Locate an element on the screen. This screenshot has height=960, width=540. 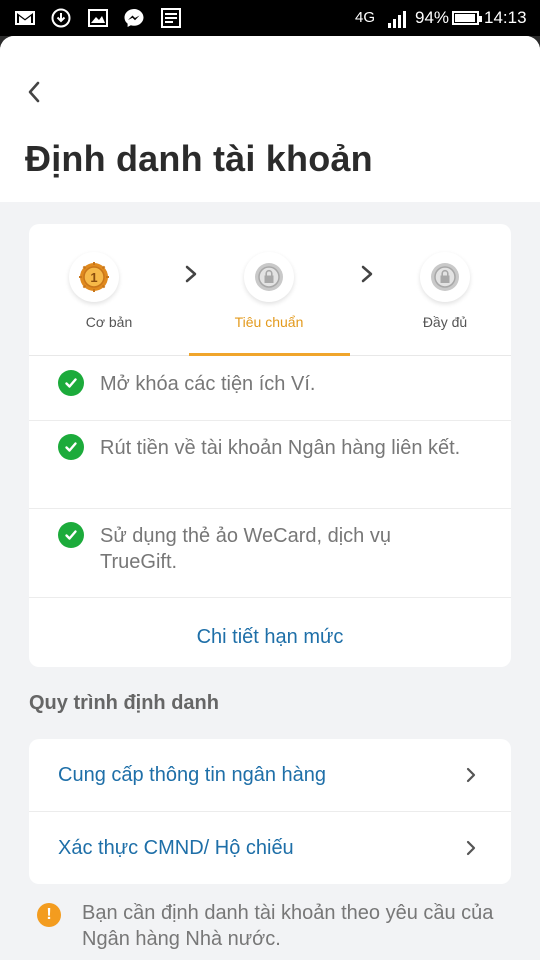
step-standard: Tiêu chuẩn is located at coordinates (269, 284).